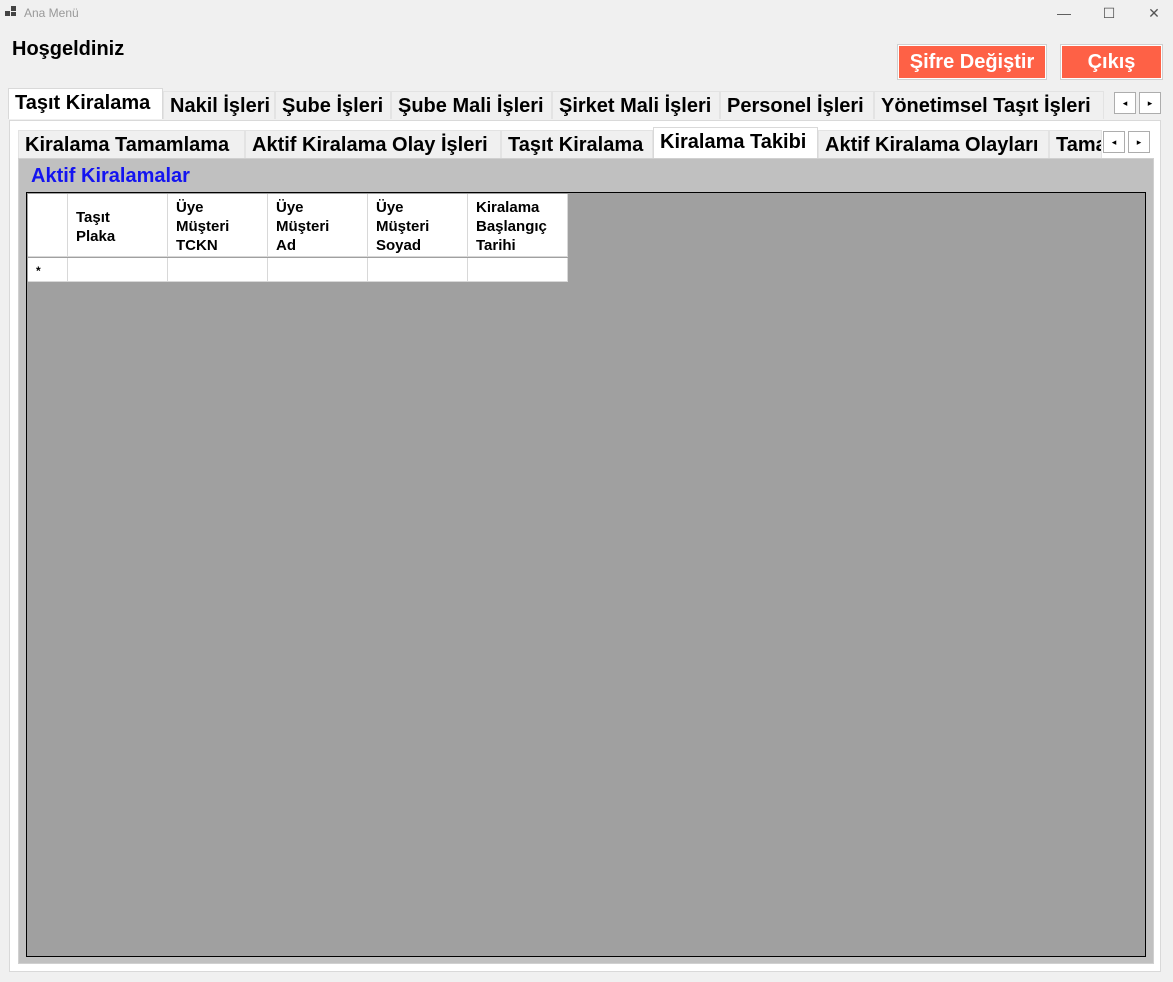 The width and height of the screenshot is (1173, 982). Describe the element at coordinates (110, 176) in the screenshot. I see `section-title: Aktif Kiralamalar` at that location.